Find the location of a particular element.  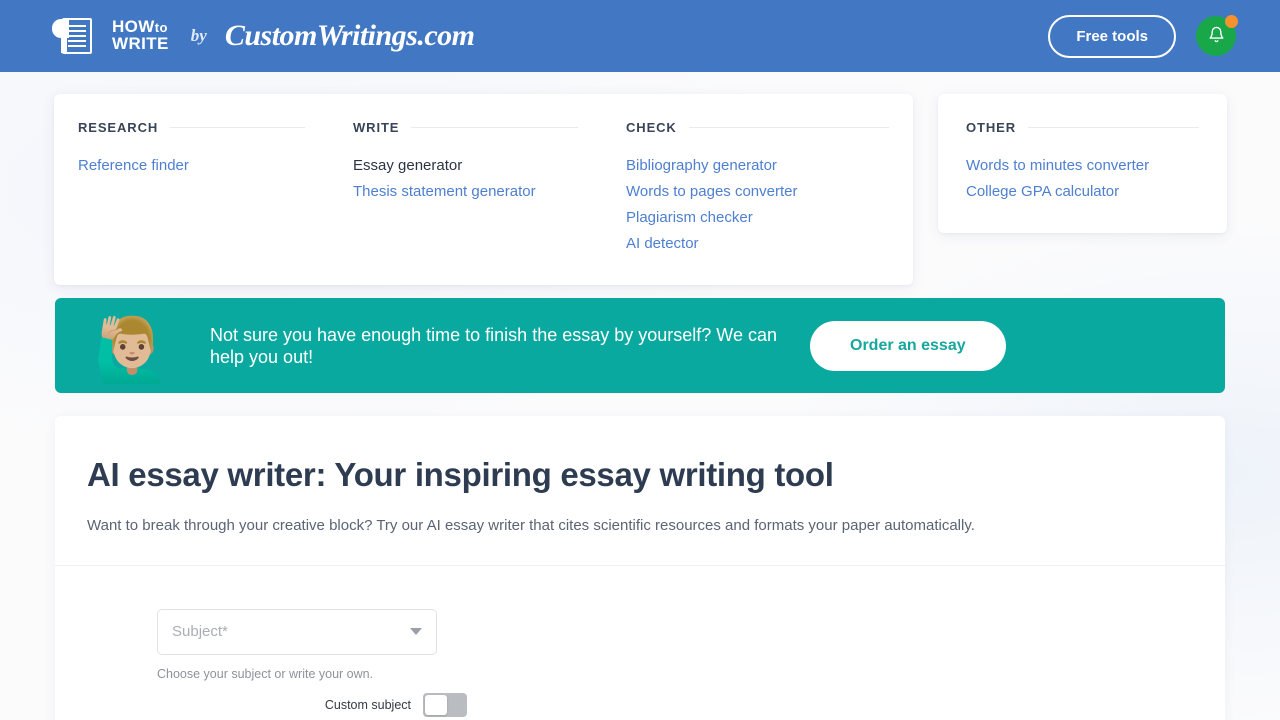

custom-subject-toggle is located at coordinates (445, 704).